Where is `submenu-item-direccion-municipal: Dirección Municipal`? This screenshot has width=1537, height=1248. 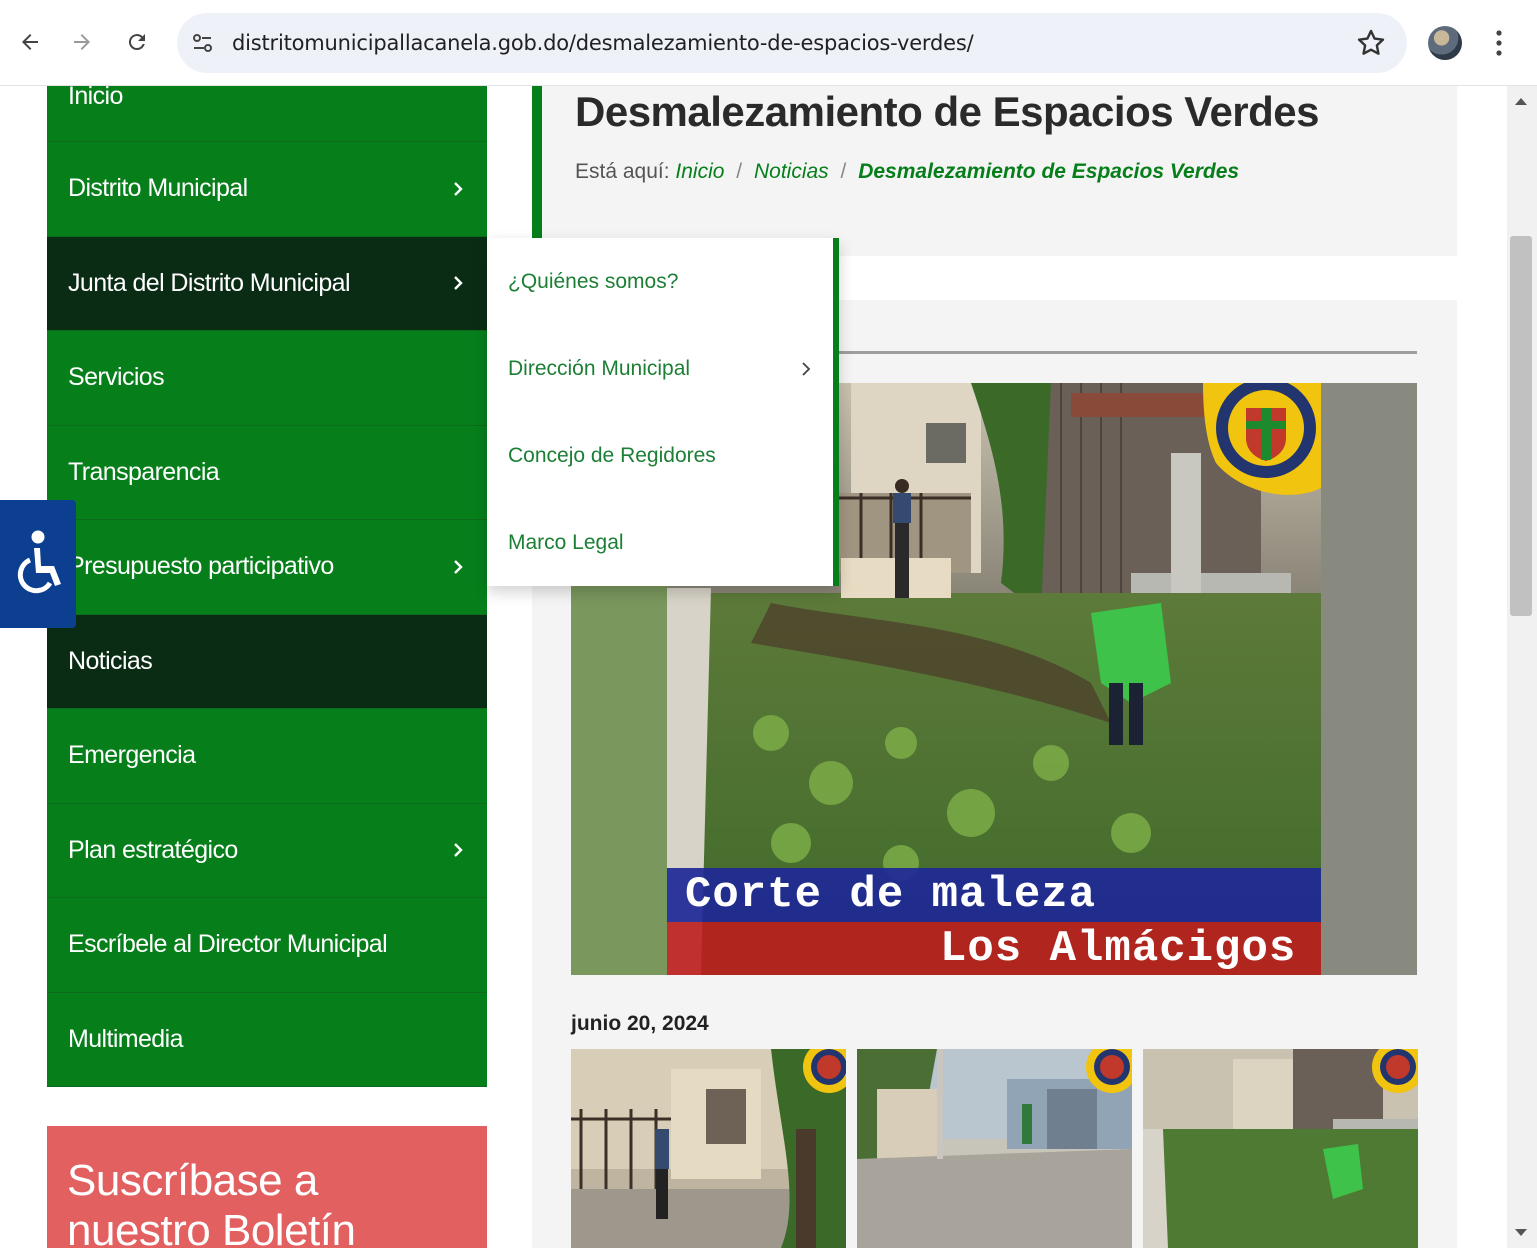
submenu-item-direccion-municipal: Dirección Municipal is located at coordinates (660, 368).